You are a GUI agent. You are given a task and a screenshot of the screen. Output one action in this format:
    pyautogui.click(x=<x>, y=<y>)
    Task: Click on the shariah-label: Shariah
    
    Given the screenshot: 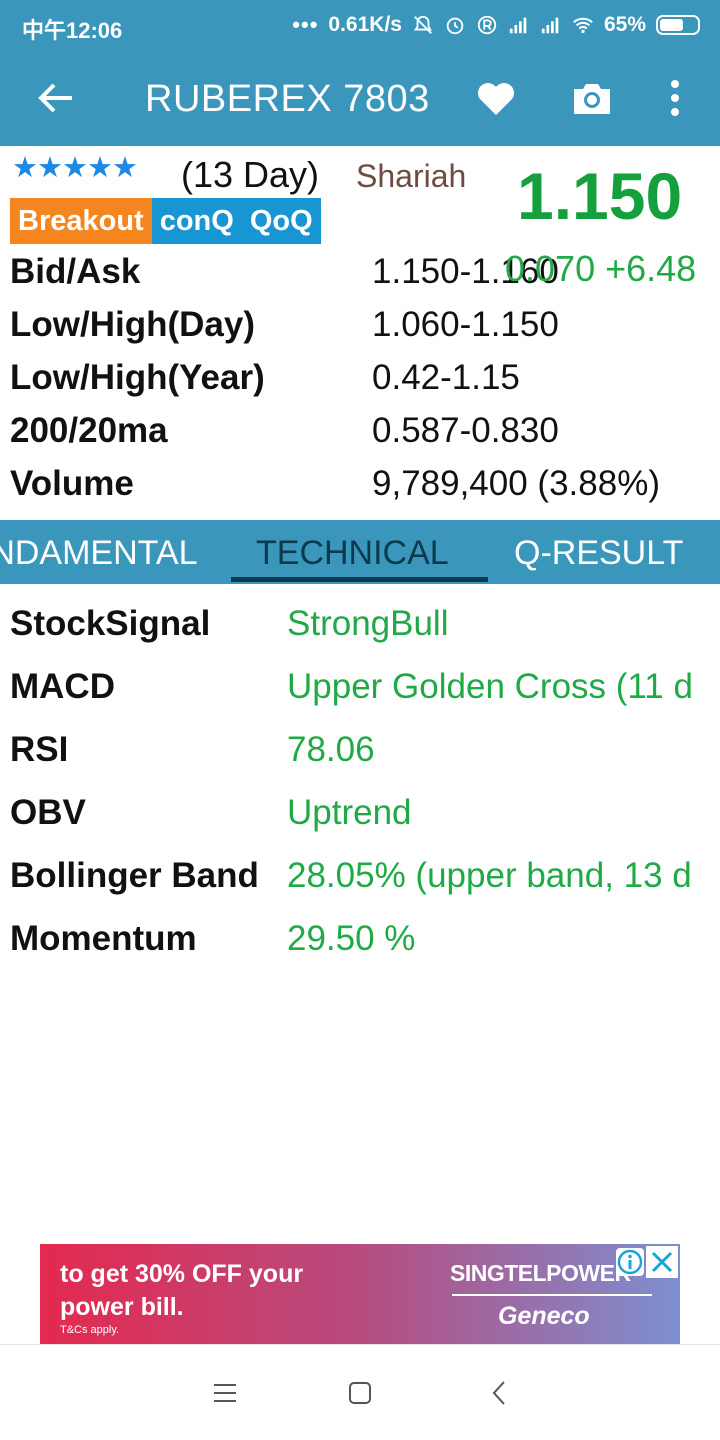 What is the action you would take?
    pyautogui.click(x=411, y=176)
    